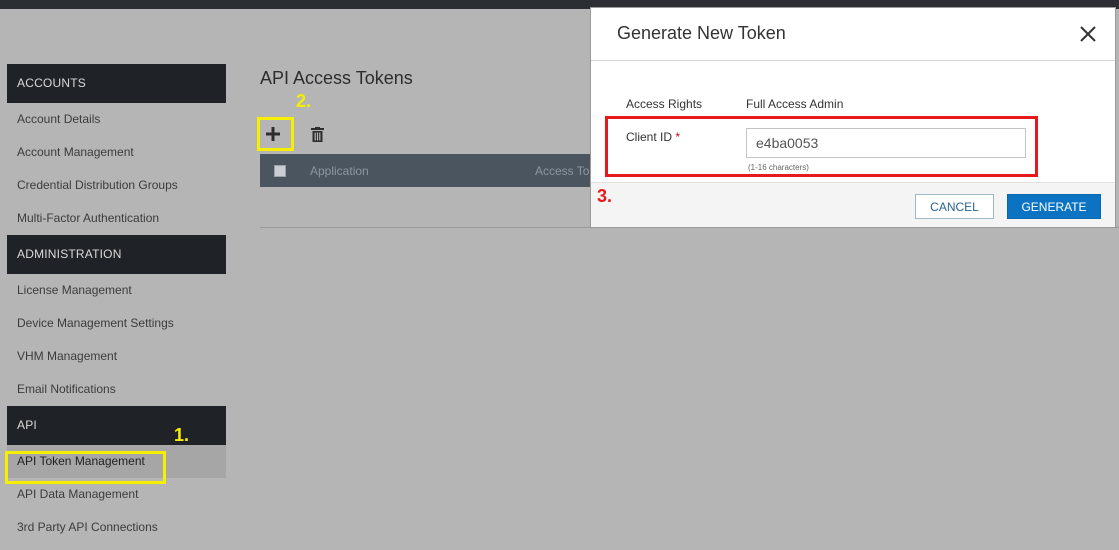 This screenshot has width=1119, height=550. I want to click on column-header-application: Application, so click(339, 171).